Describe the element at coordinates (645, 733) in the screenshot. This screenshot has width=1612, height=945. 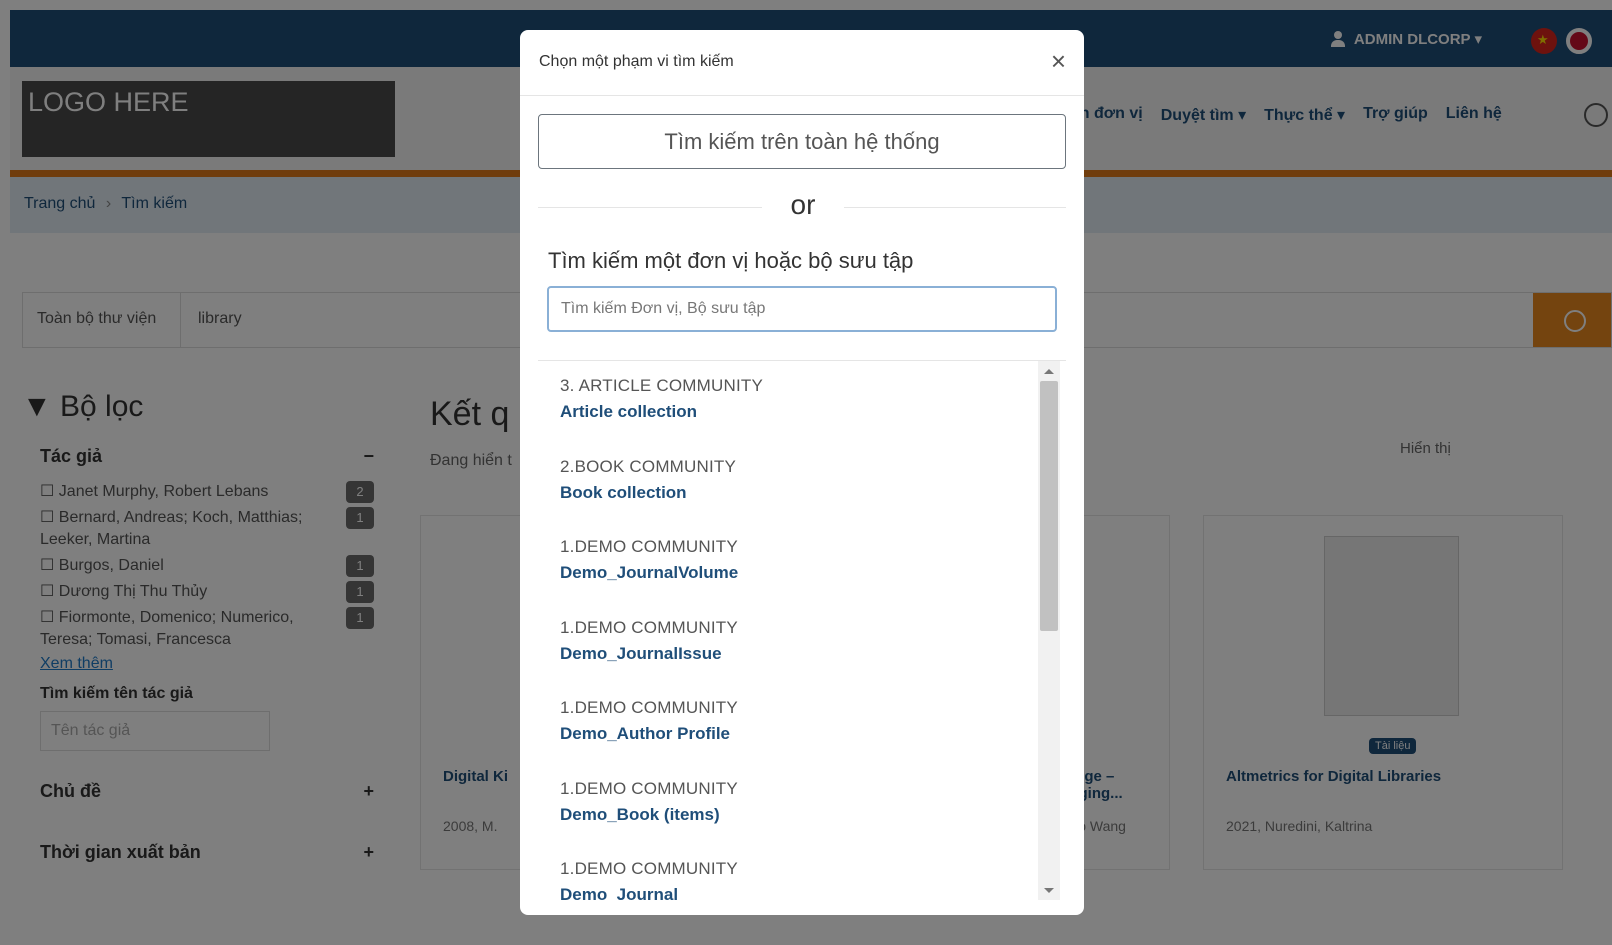
I see `list-item-name: Demo_Author Profile` at that location.